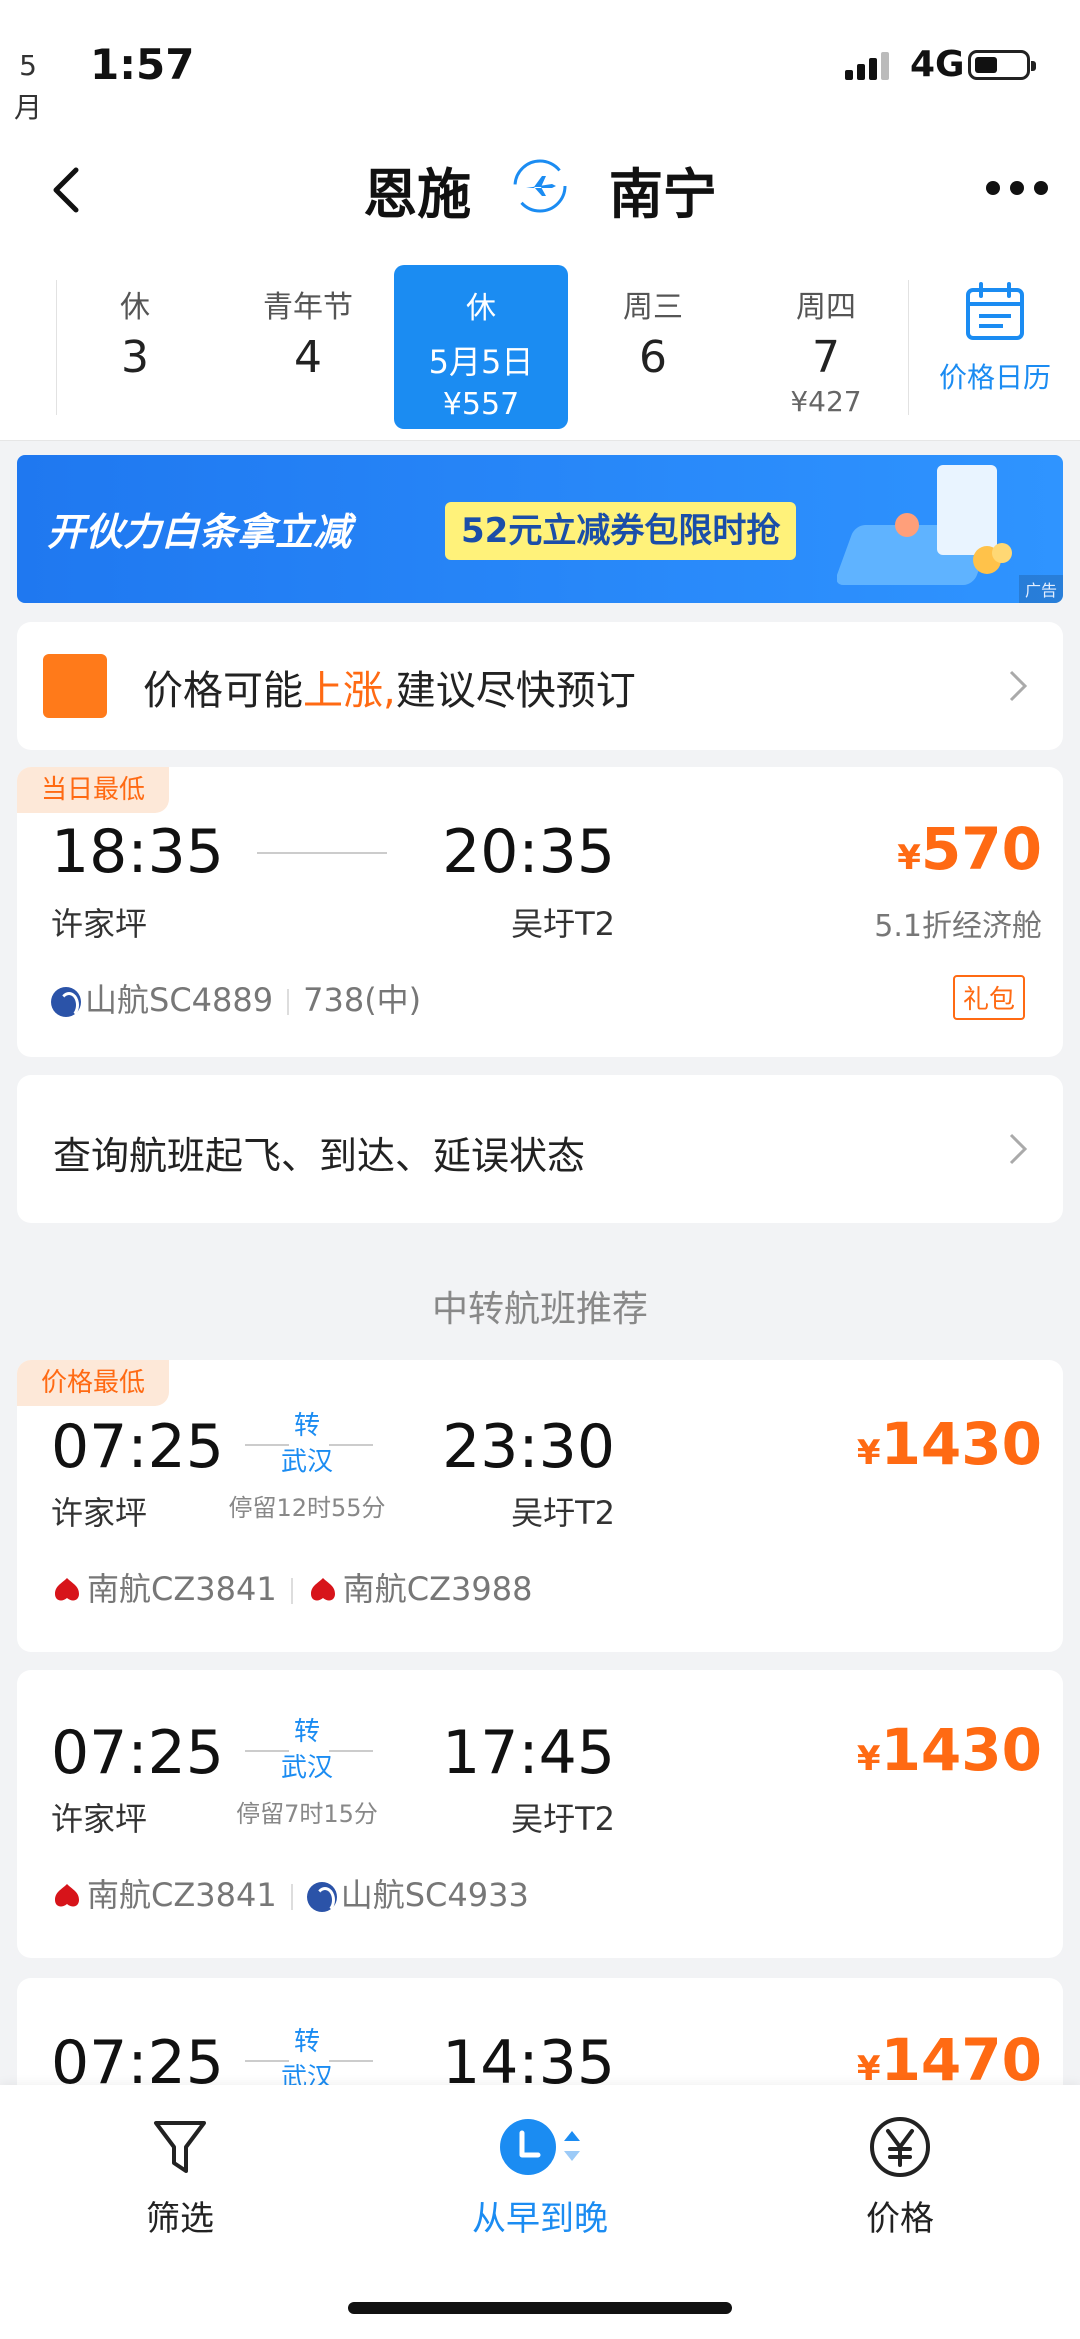 The height and width of the screenshot is (2339, 1080). I want to click on flight-price: ¥1470, so click(879, 2060).